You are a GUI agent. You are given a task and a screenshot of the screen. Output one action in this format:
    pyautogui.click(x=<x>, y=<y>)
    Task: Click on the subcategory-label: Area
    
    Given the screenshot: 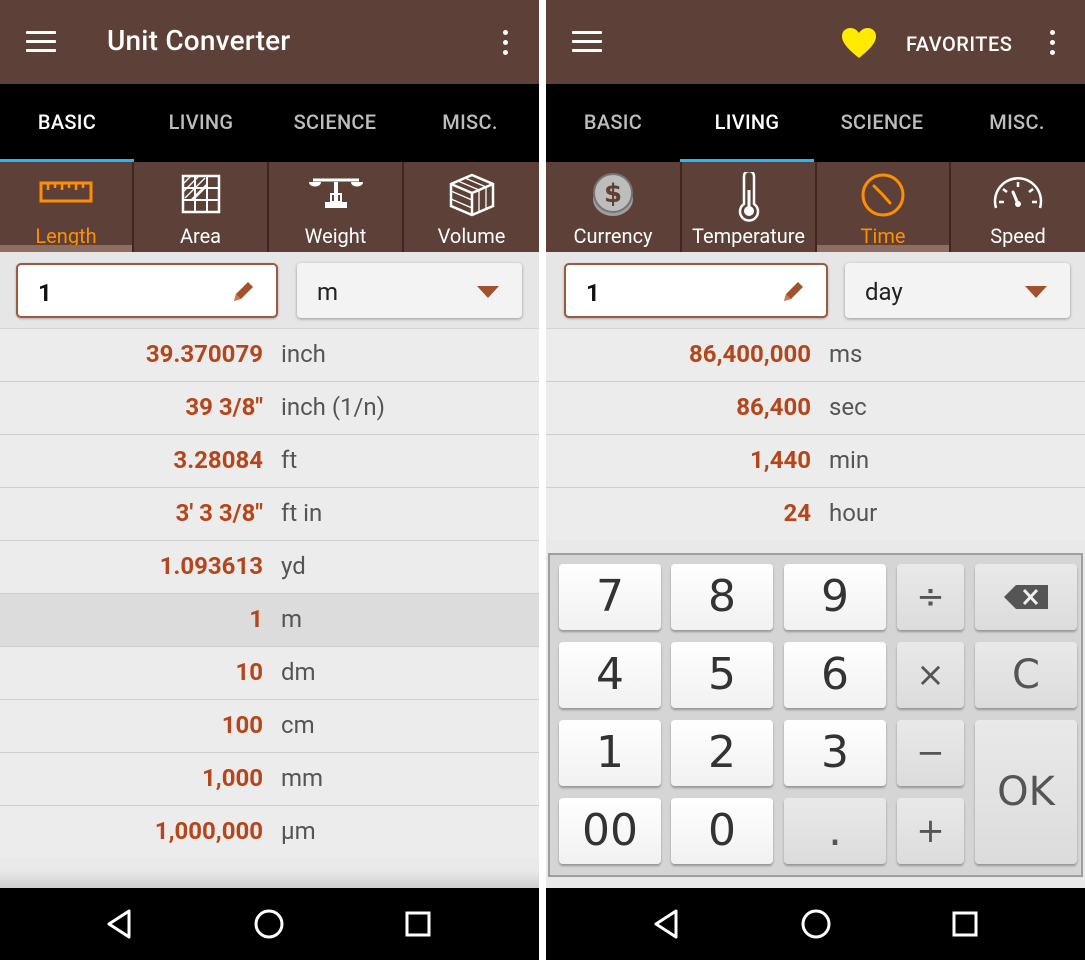 What is the action you would take?
    pyautogui.click(x=200, y=236)
    